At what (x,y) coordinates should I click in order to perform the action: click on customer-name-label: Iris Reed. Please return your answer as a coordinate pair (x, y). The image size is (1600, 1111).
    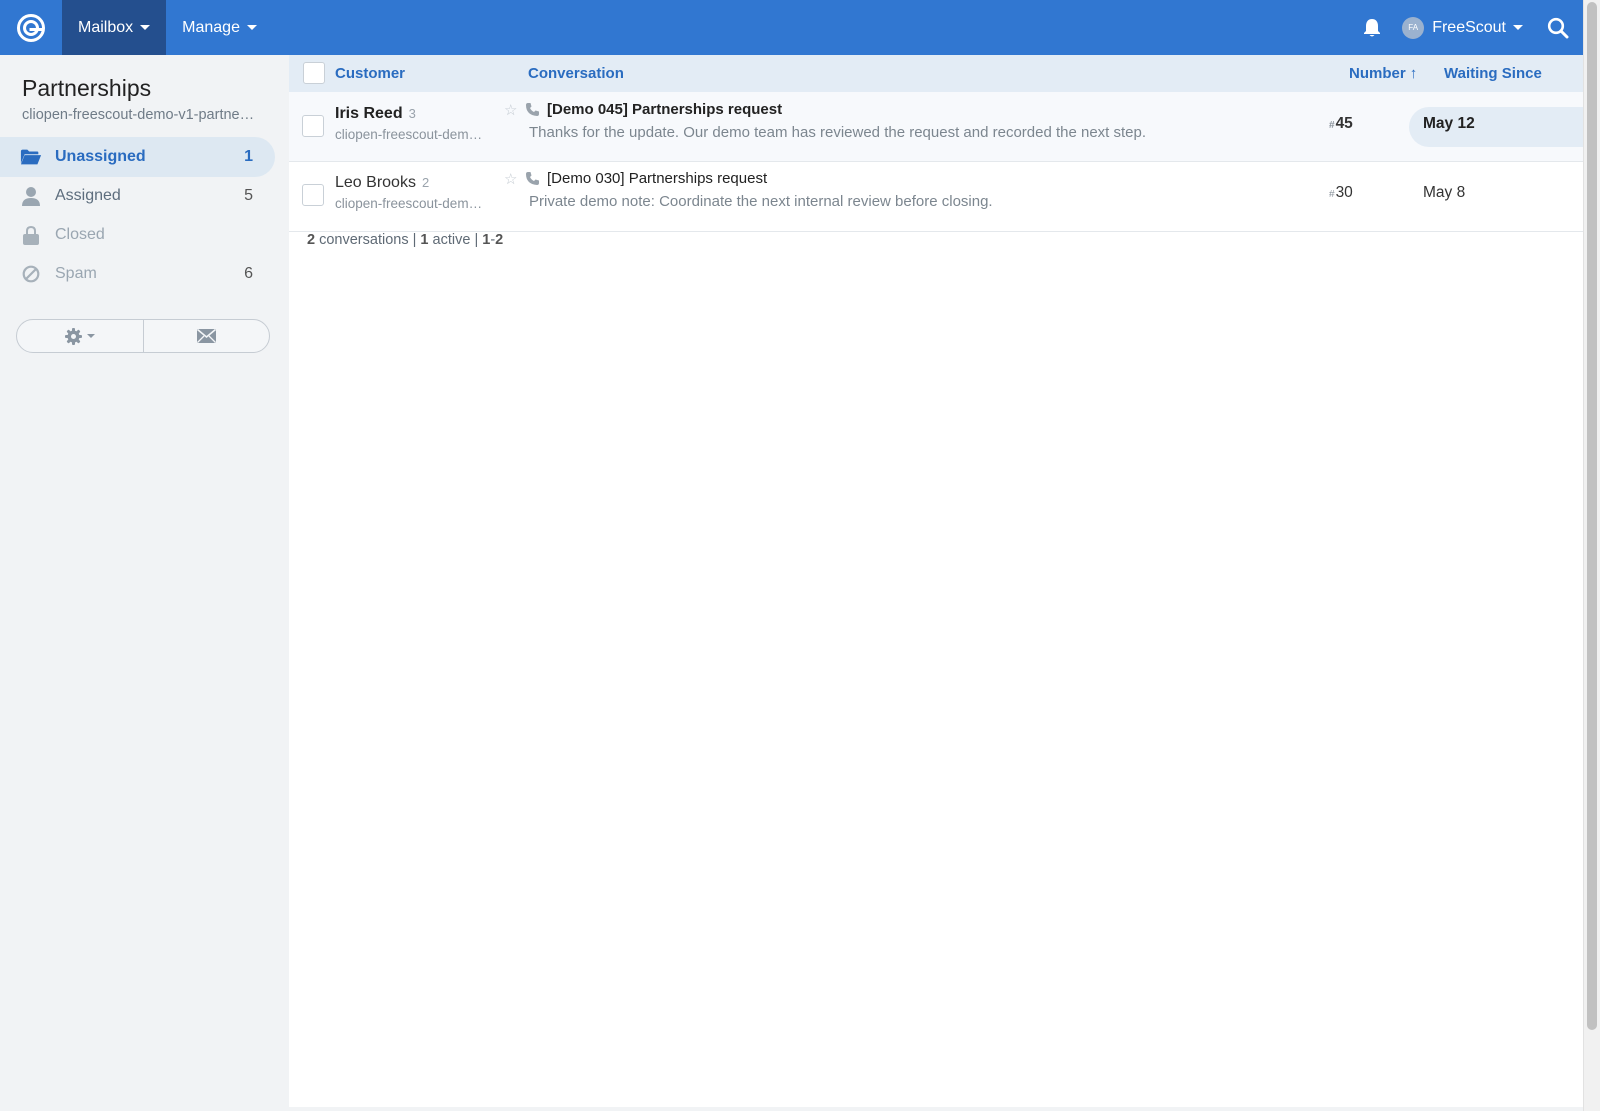
    Looking at the image, I should click on (369, 113).